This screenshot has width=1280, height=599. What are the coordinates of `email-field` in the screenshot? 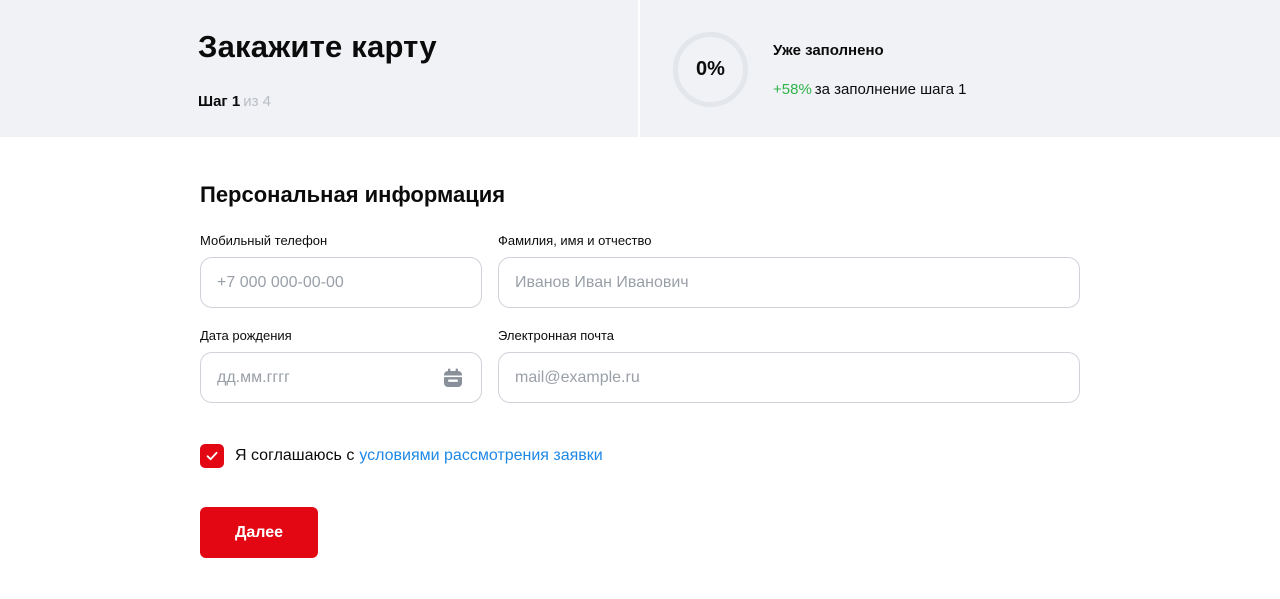 It's located at (789, 377).